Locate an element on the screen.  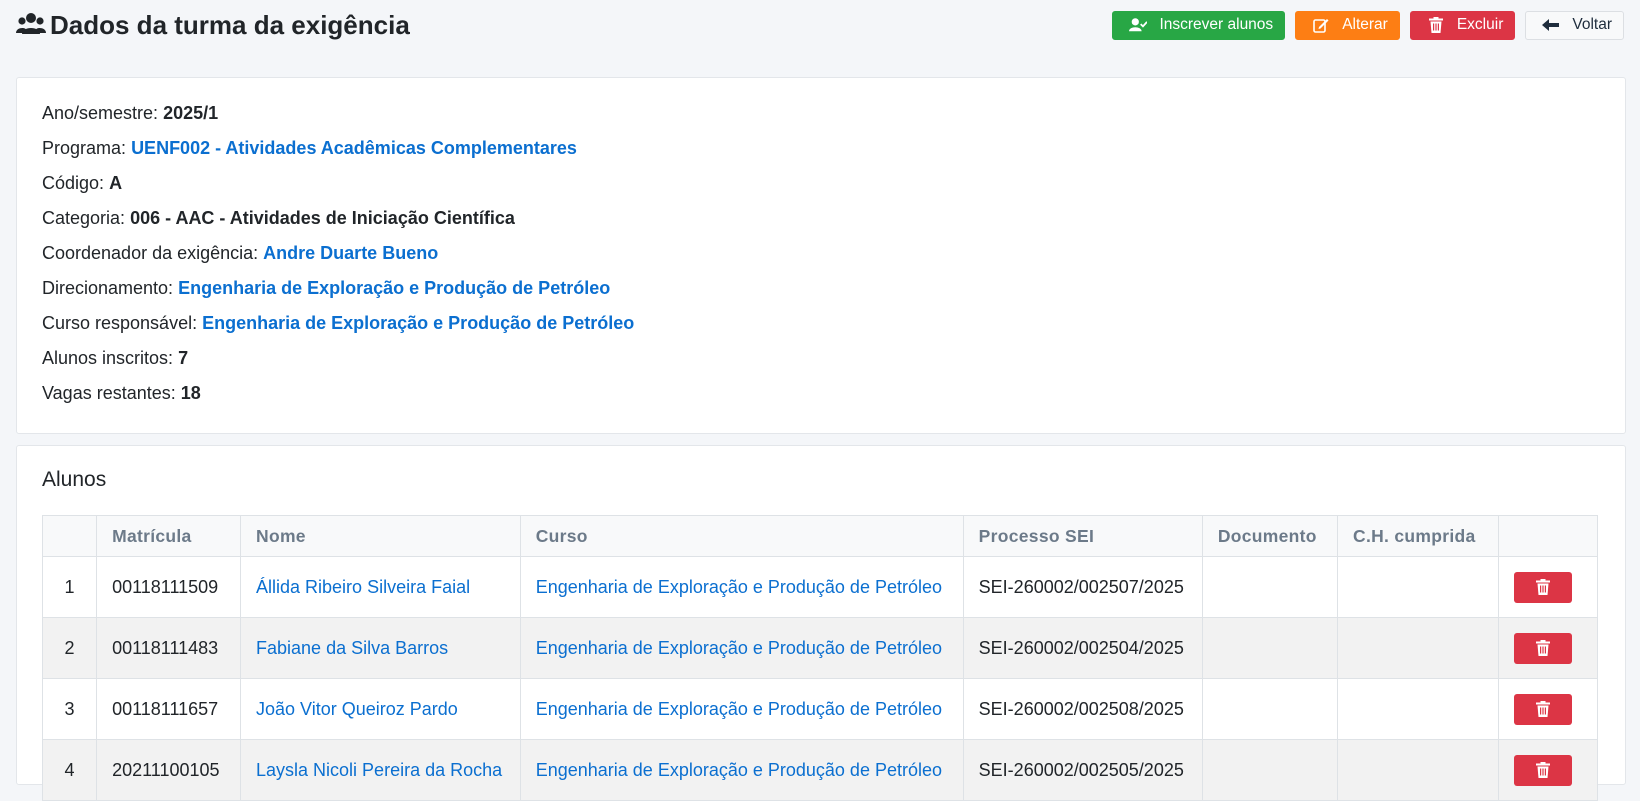
row-nome-link: João Vitor Queiroz Pardo is located at coordinates (357, 709).